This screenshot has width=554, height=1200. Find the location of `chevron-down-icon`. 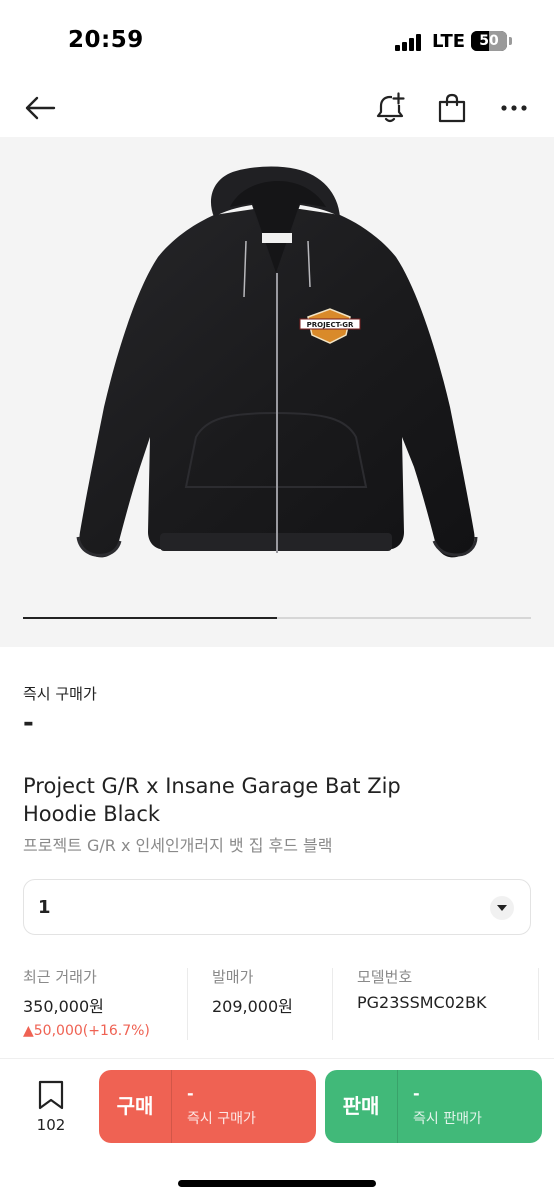

chevron-down-icon is located at coordinates (502, 908).